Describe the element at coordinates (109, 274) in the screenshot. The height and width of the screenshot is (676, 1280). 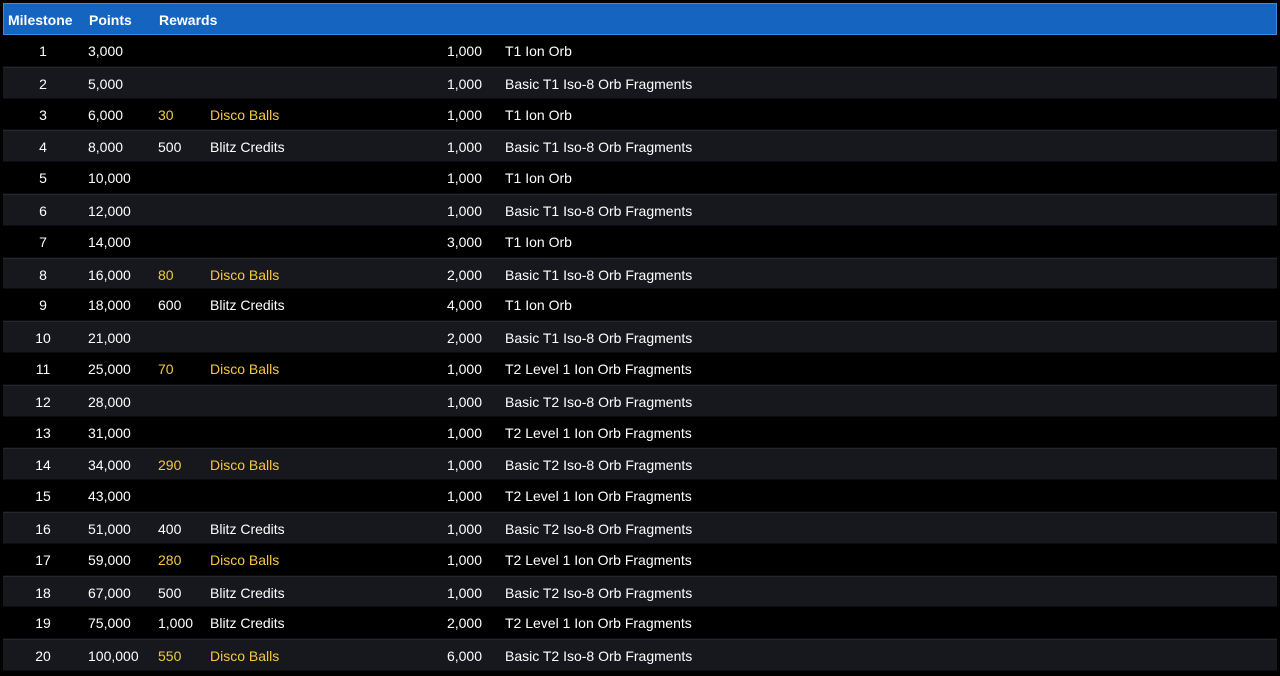
I see `points-cell: 16,000` at that location.